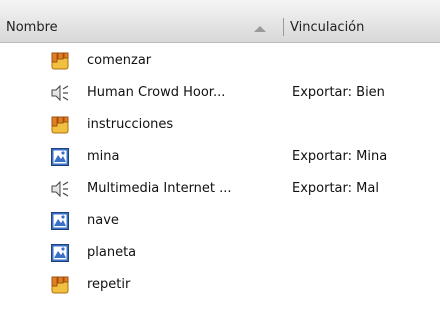 The height and width of the screenshot is (330, 440). Describe the element at coordinates (220, 21) in the screenshot. I see `column-header-bar: Nombre Vinculación` at that location.